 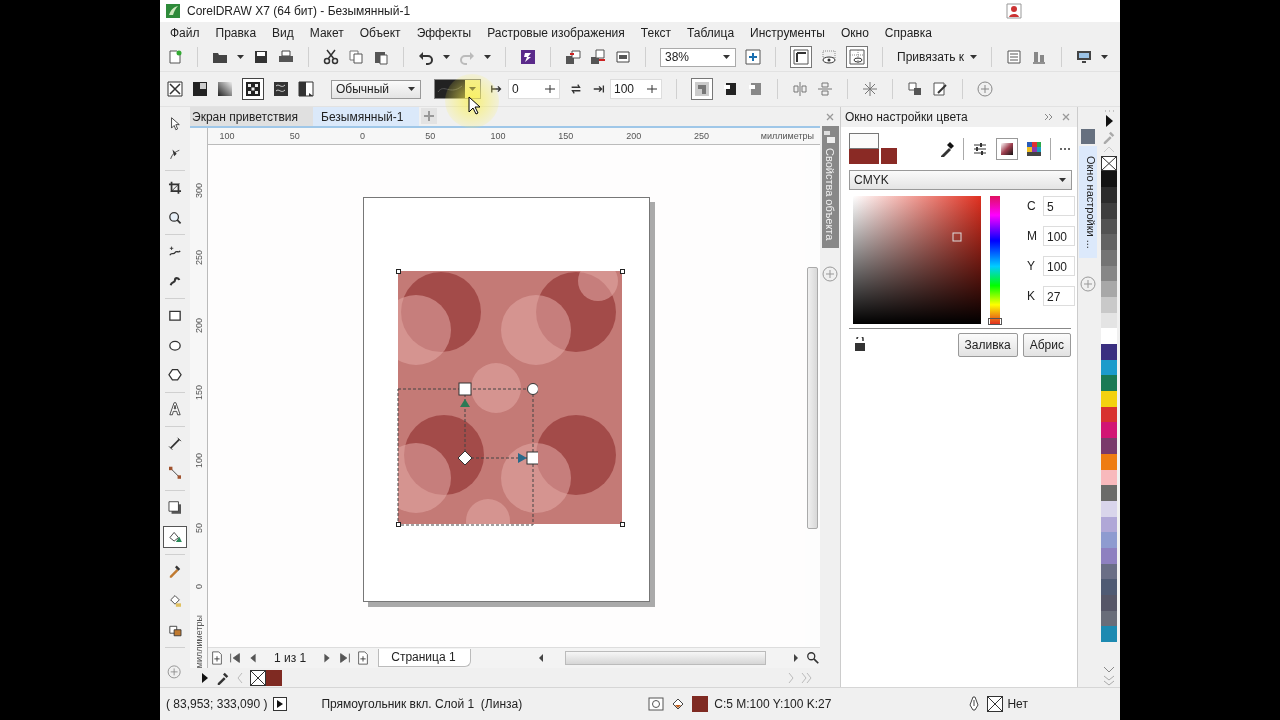 What do you see at coordinates (356, 57) in the screenshot?
I see `copy-icon` at bounding box center [356, 57].